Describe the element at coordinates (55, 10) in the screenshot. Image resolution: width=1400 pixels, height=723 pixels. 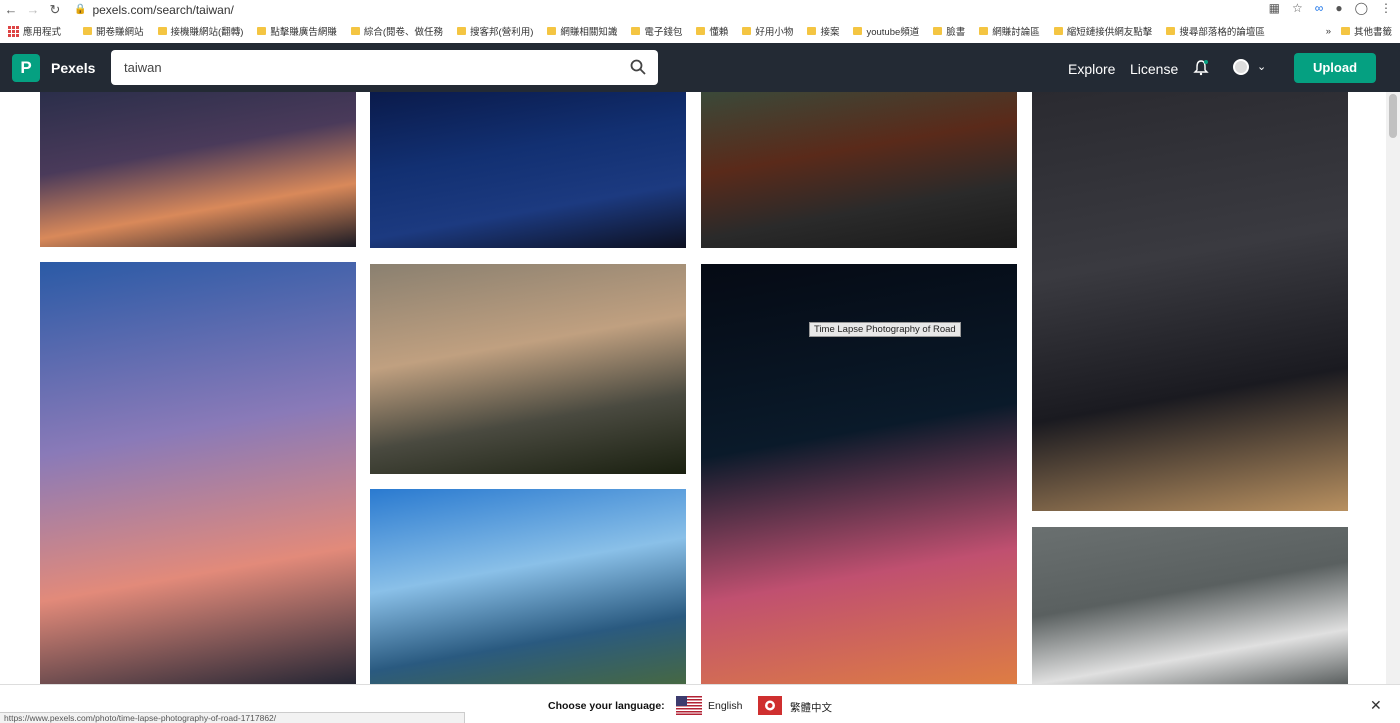
I see `reload-icon: ↻` at that location.